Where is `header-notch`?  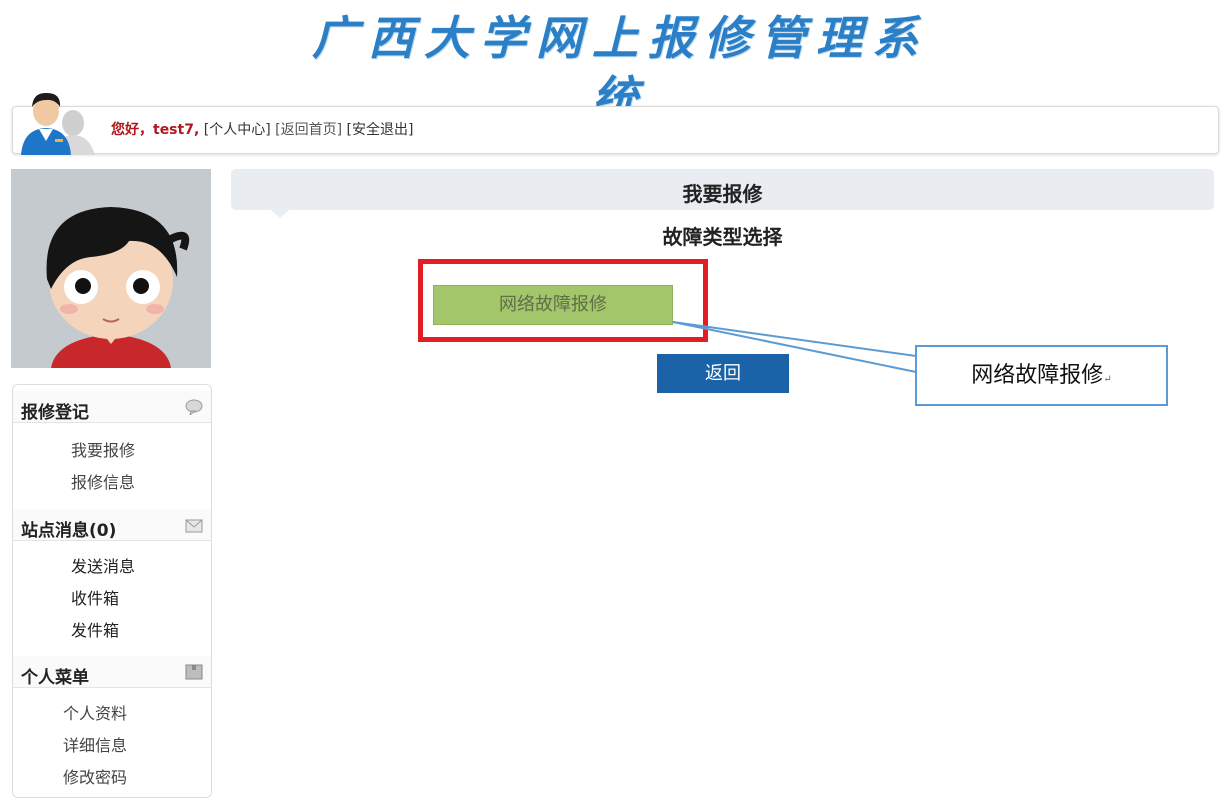
header-notch is located at coordinates (280, 214).